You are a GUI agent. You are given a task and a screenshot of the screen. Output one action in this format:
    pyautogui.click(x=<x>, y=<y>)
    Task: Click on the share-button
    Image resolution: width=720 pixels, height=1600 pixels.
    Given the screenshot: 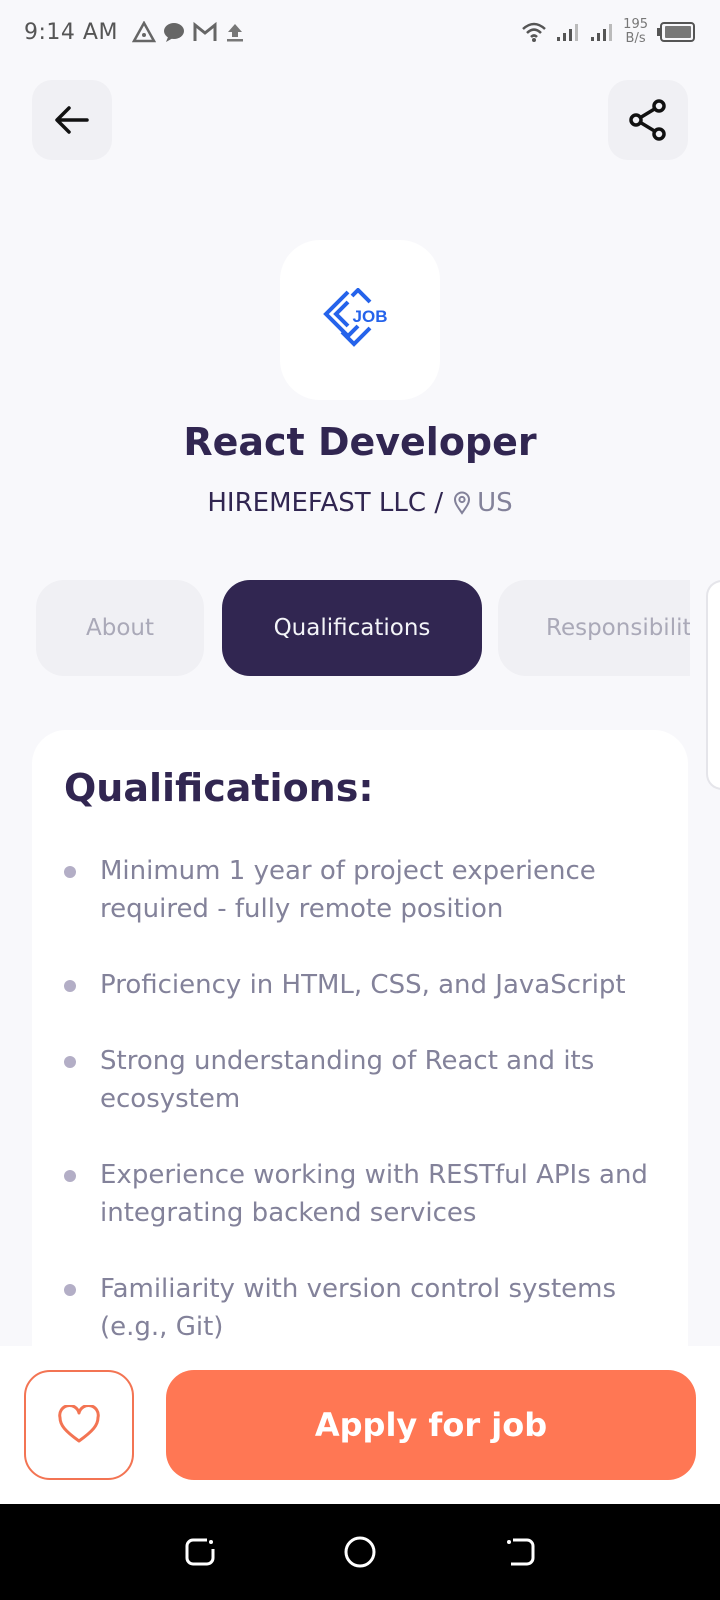 What is the action you would take?
    pyautogui.click(x=648, y=120)
    